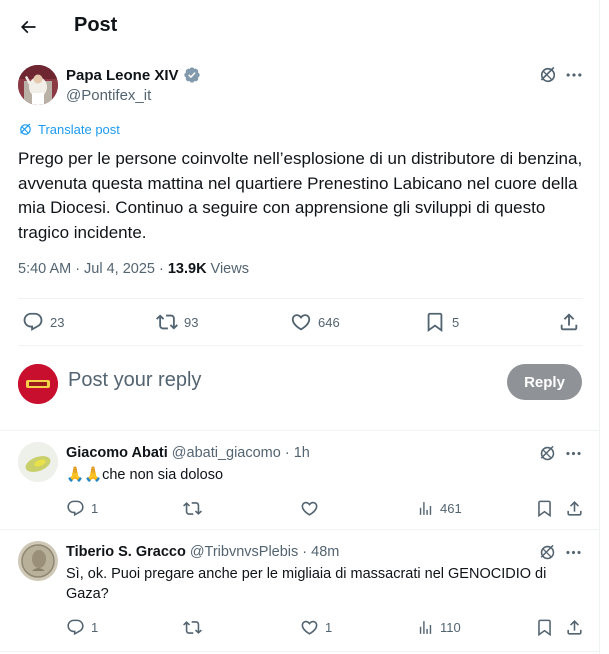  I want to click on views-action: 461, so click(439, 508).